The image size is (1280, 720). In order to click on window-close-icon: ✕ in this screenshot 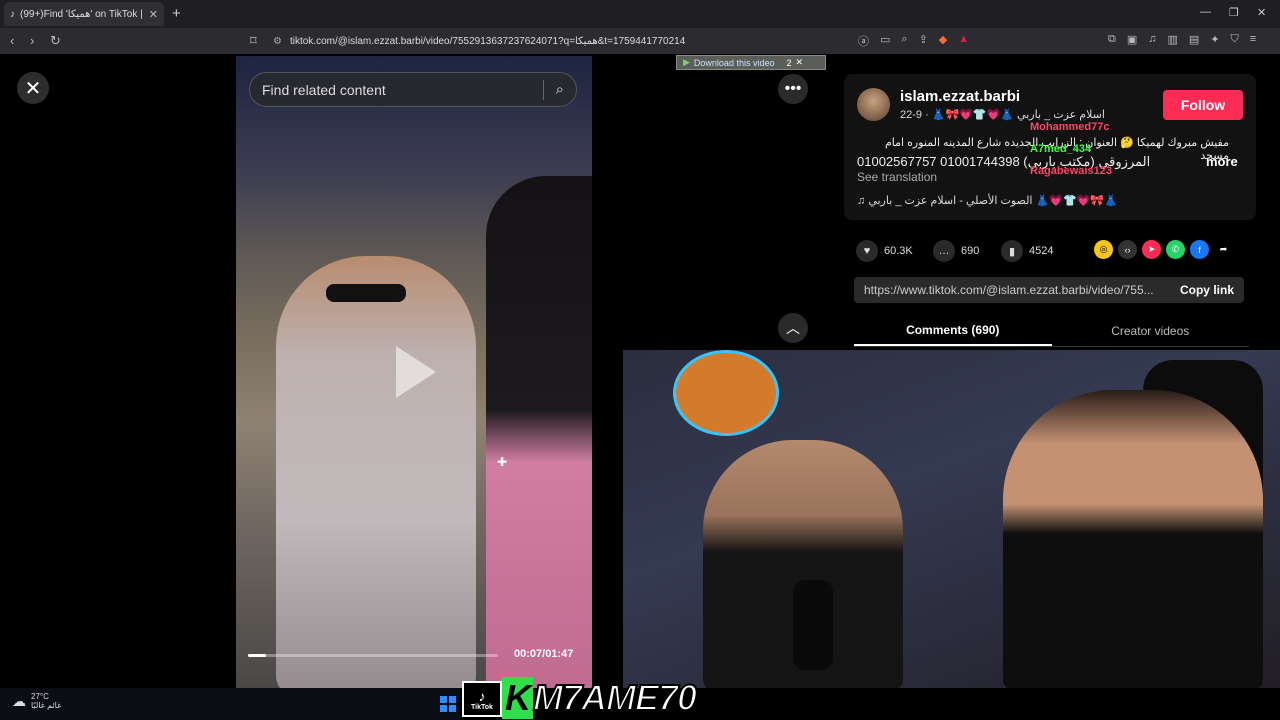, I will do `click(1261, 12)`.